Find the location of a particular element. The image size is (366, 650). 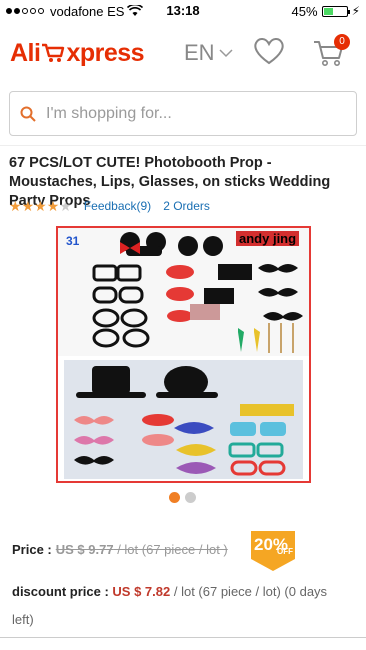

language-code: EN is located at coordinates (199, 52).